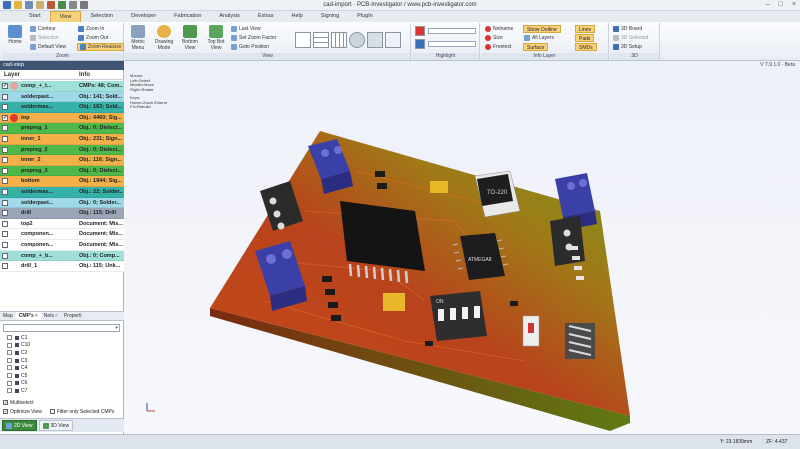  What do you see at coordinates (357, 40) in the screenshot?
I see `circle-icon` at bounding box center [357, 40].